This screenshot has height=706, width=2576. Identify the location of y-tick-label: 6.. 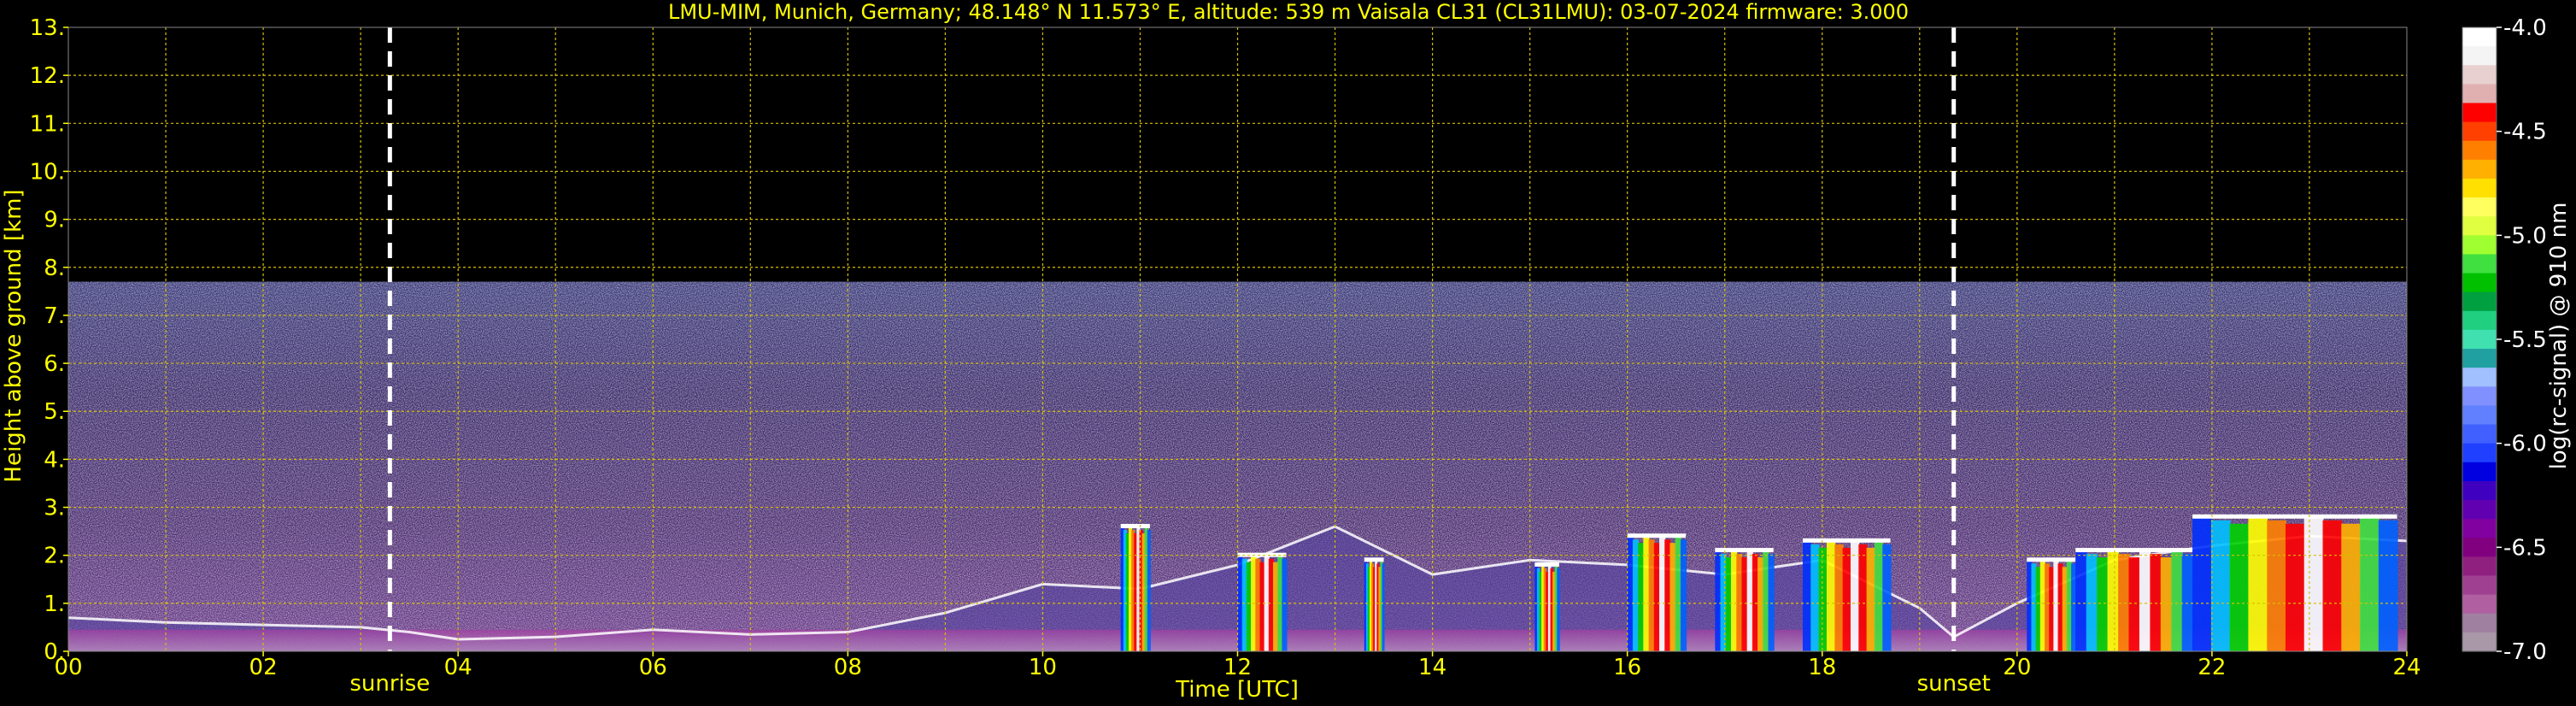
(54, 364).